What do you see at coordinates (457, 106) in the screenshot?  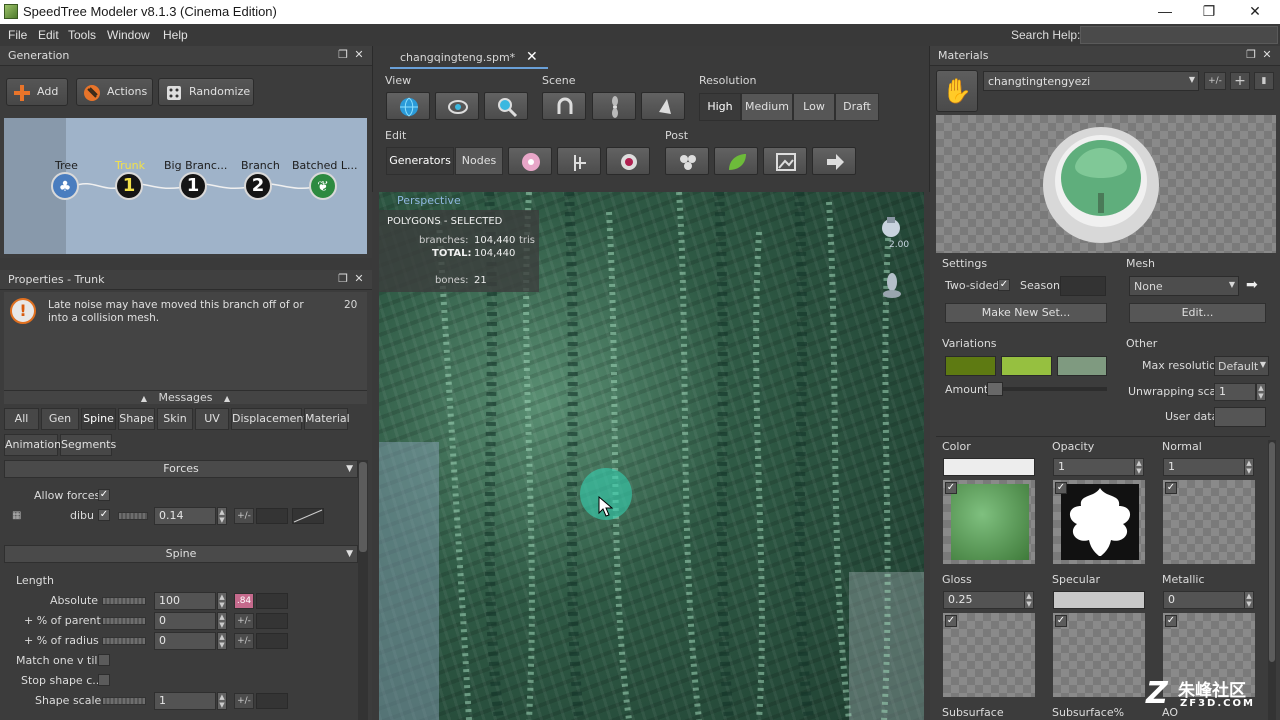 I see `view-orbit-button` at bounding box center [457, 106].